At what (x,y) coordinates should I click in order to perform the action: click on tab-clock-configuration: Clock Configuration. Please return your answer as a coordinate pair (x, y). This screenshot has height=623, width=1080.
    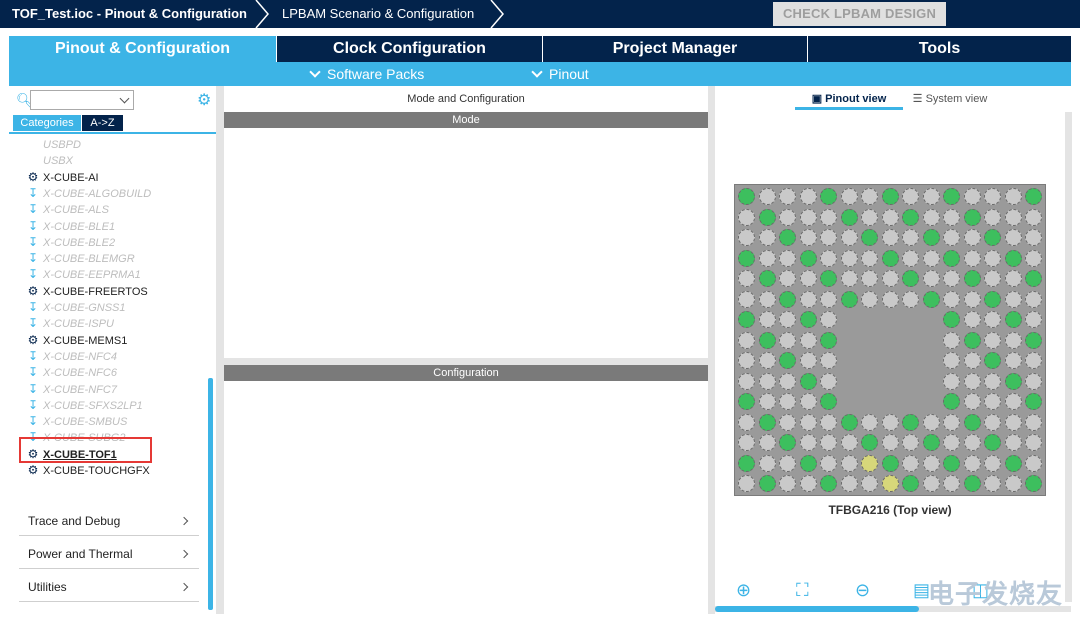
    Looking at the image, I should click on (409, 49).